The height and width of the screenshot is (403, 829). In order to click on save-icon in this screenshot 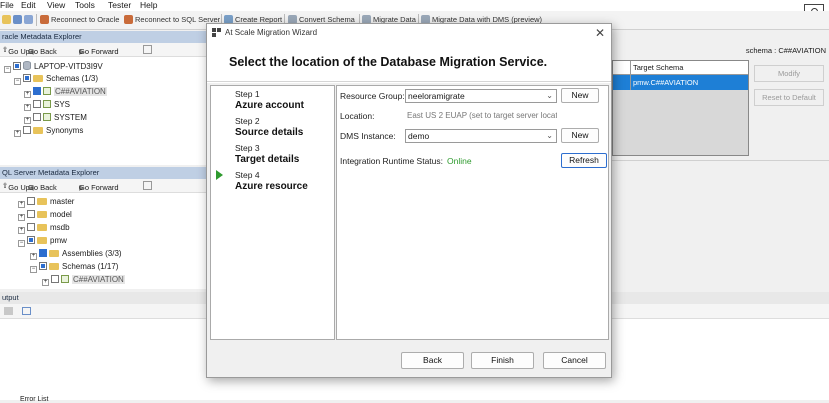, I will do `click(18, 19)`.